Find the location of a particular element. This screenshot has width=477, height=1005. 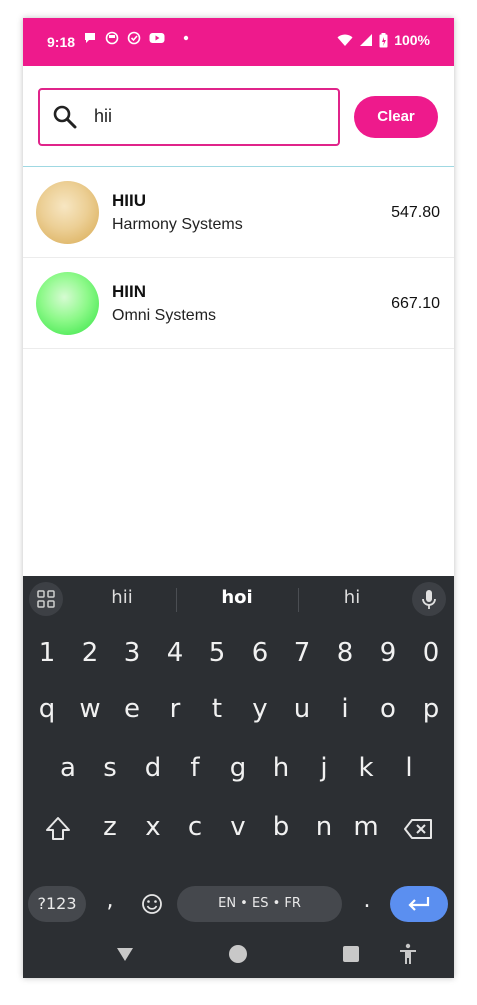

item-symbol: HIIN is located at coordinates (129, 291).